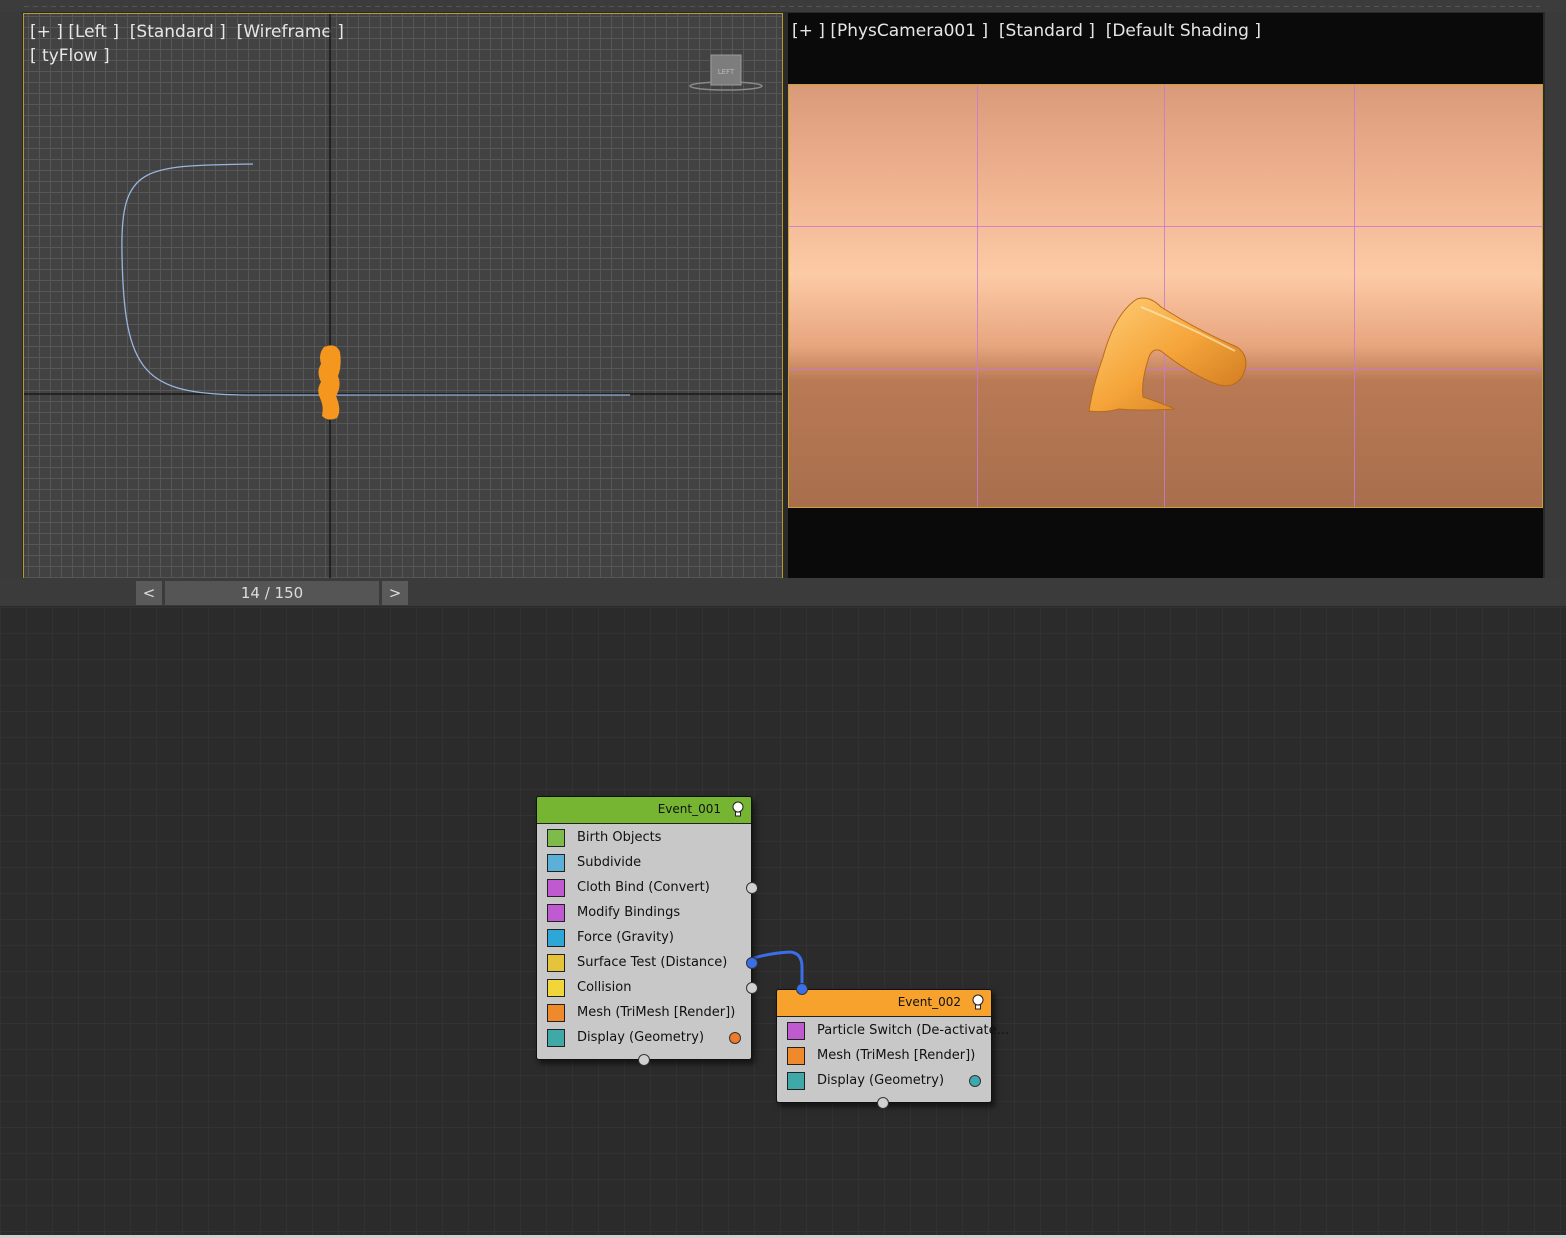 The width and height of the screenshot is (1566, 1238). Describe the element at coordinates (884, 1003) in the screenshot. I see `event-002-header: Event_002` at that location.